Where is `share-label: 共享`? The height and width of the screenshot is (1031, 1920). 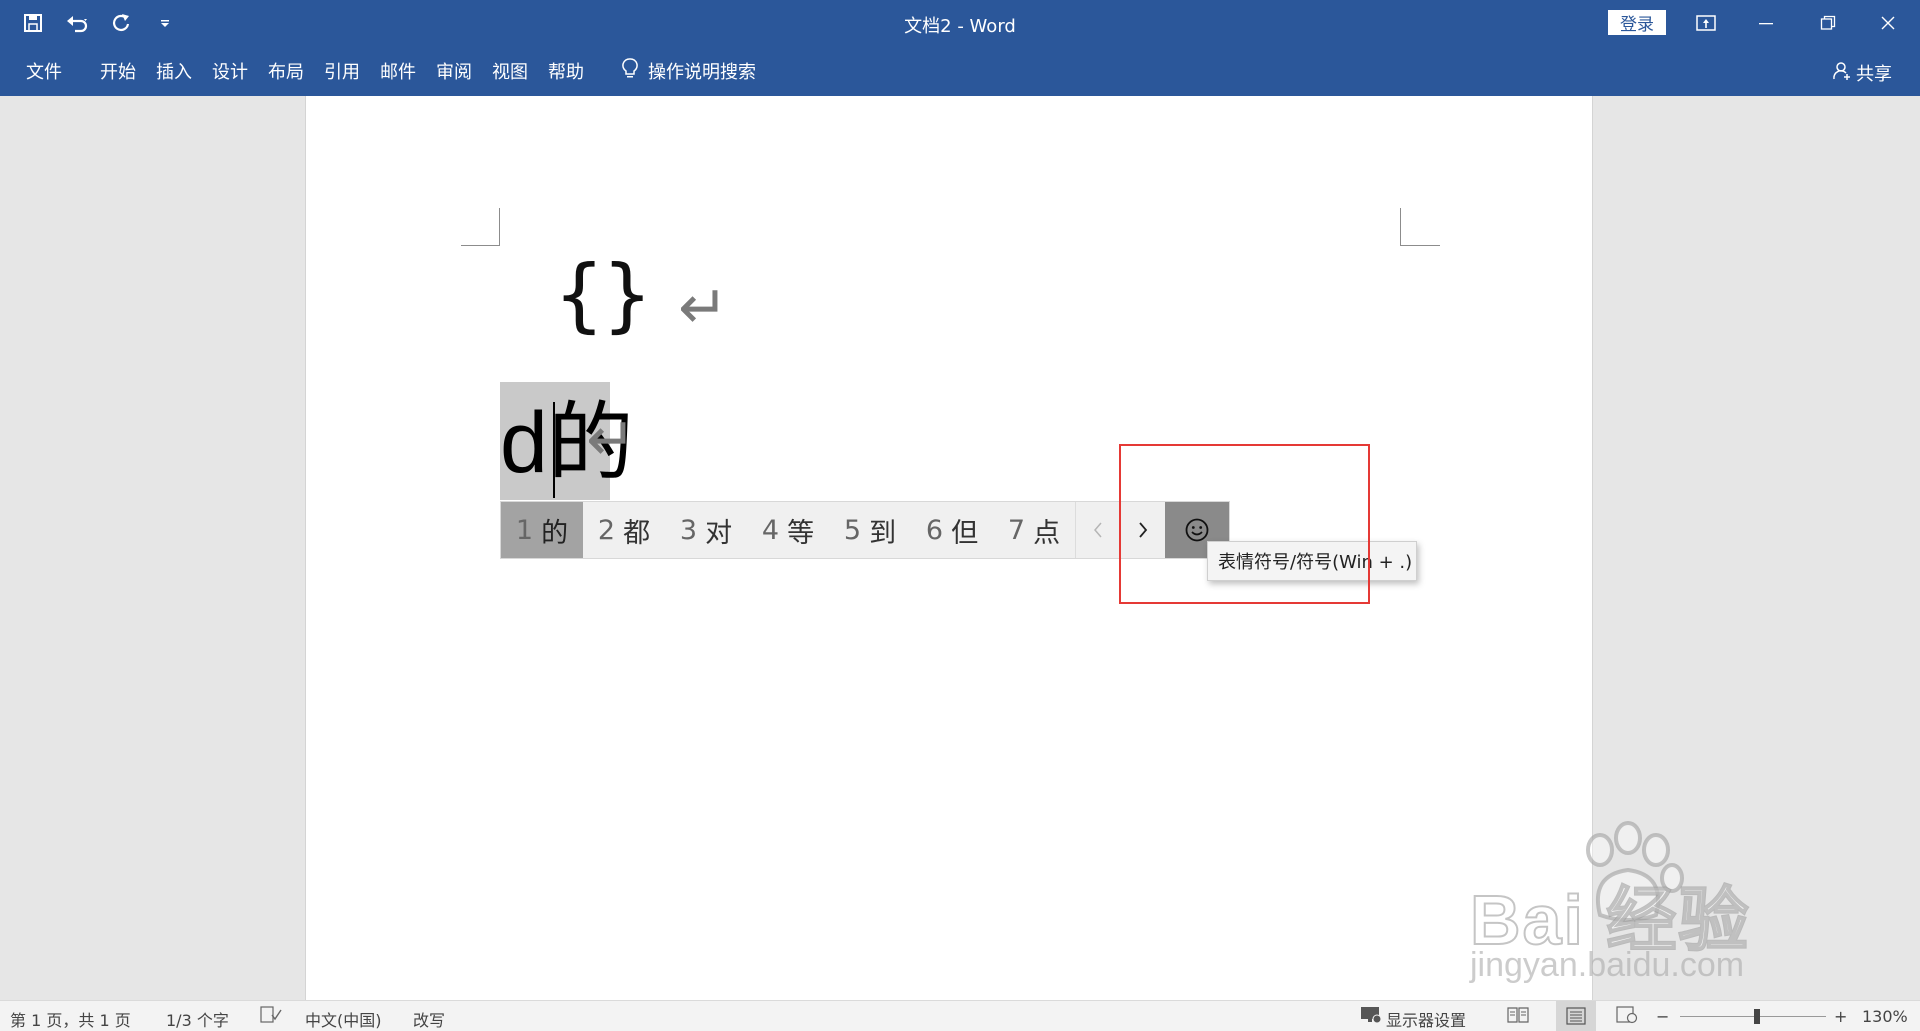
share-label: 共享 is located at coordinates (1874, 74).